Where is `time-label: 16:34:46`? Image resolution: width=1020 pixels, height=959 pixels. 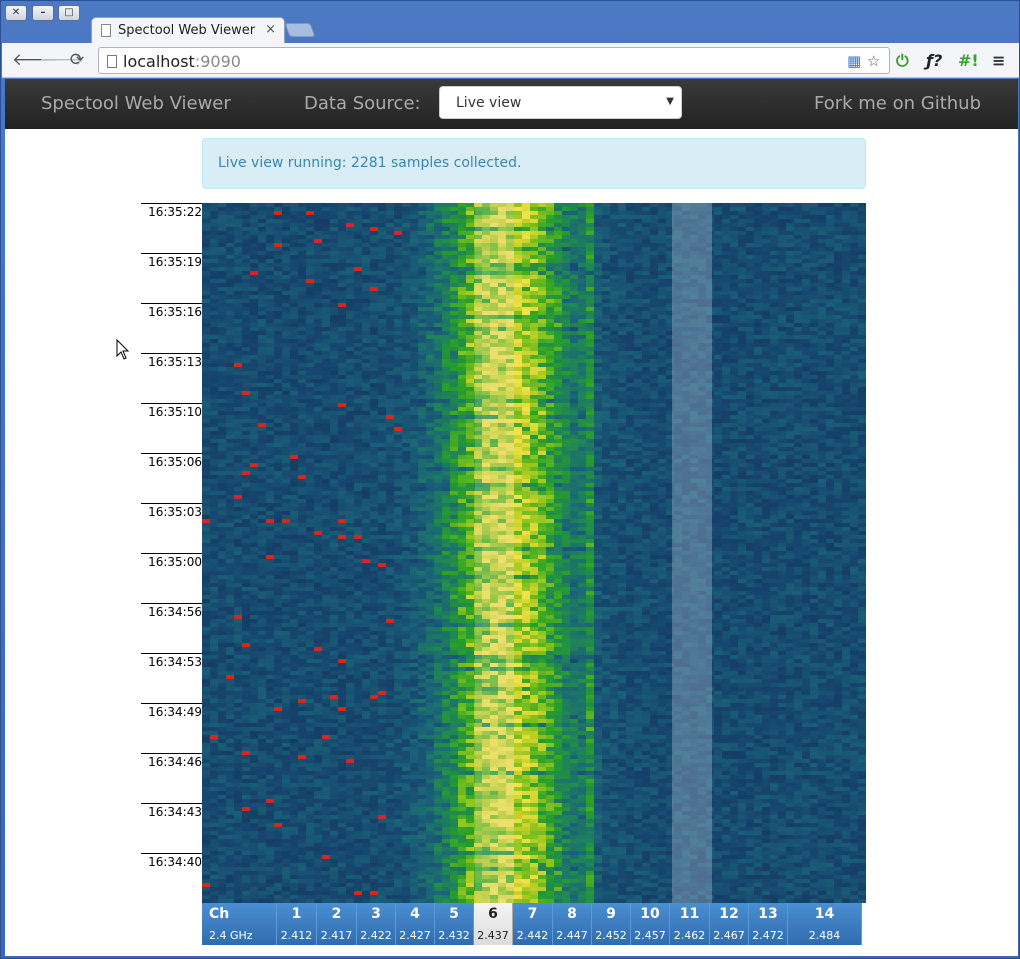
time-label: 16:34:46 is located at coordinates (175, 762).